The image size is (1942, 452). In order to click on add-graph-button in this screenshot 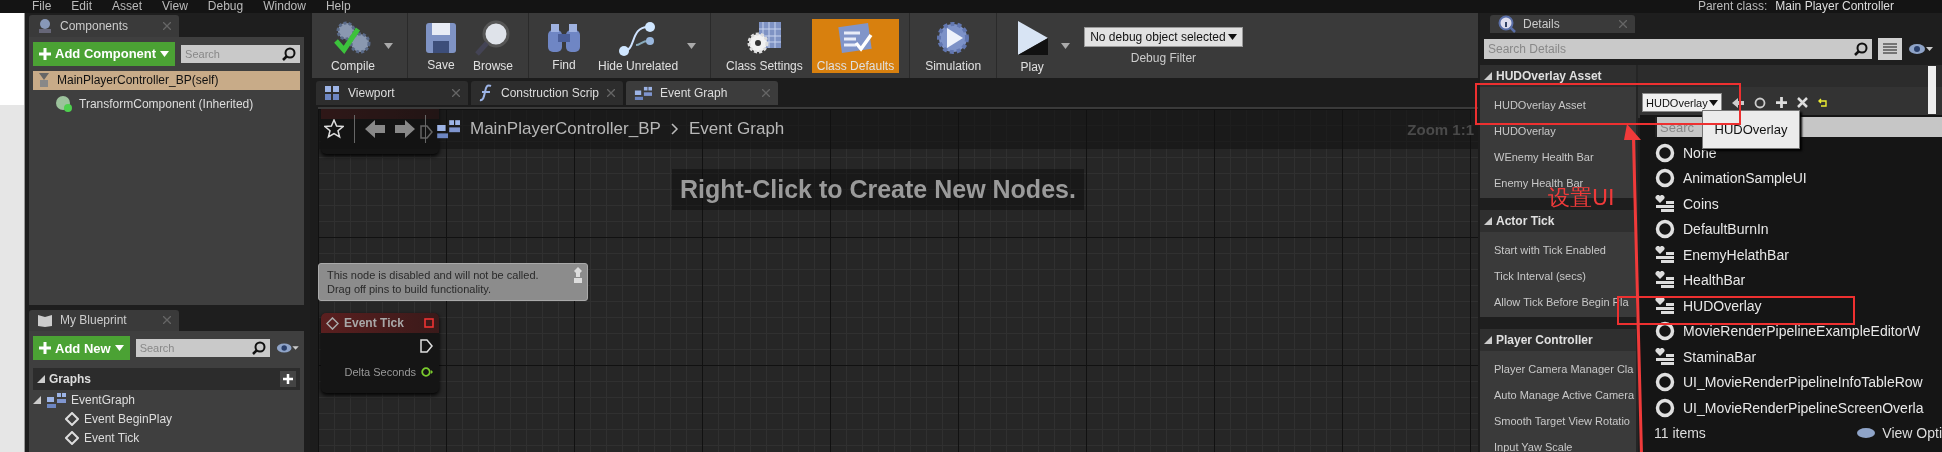, I will do `click(288, 379)`.